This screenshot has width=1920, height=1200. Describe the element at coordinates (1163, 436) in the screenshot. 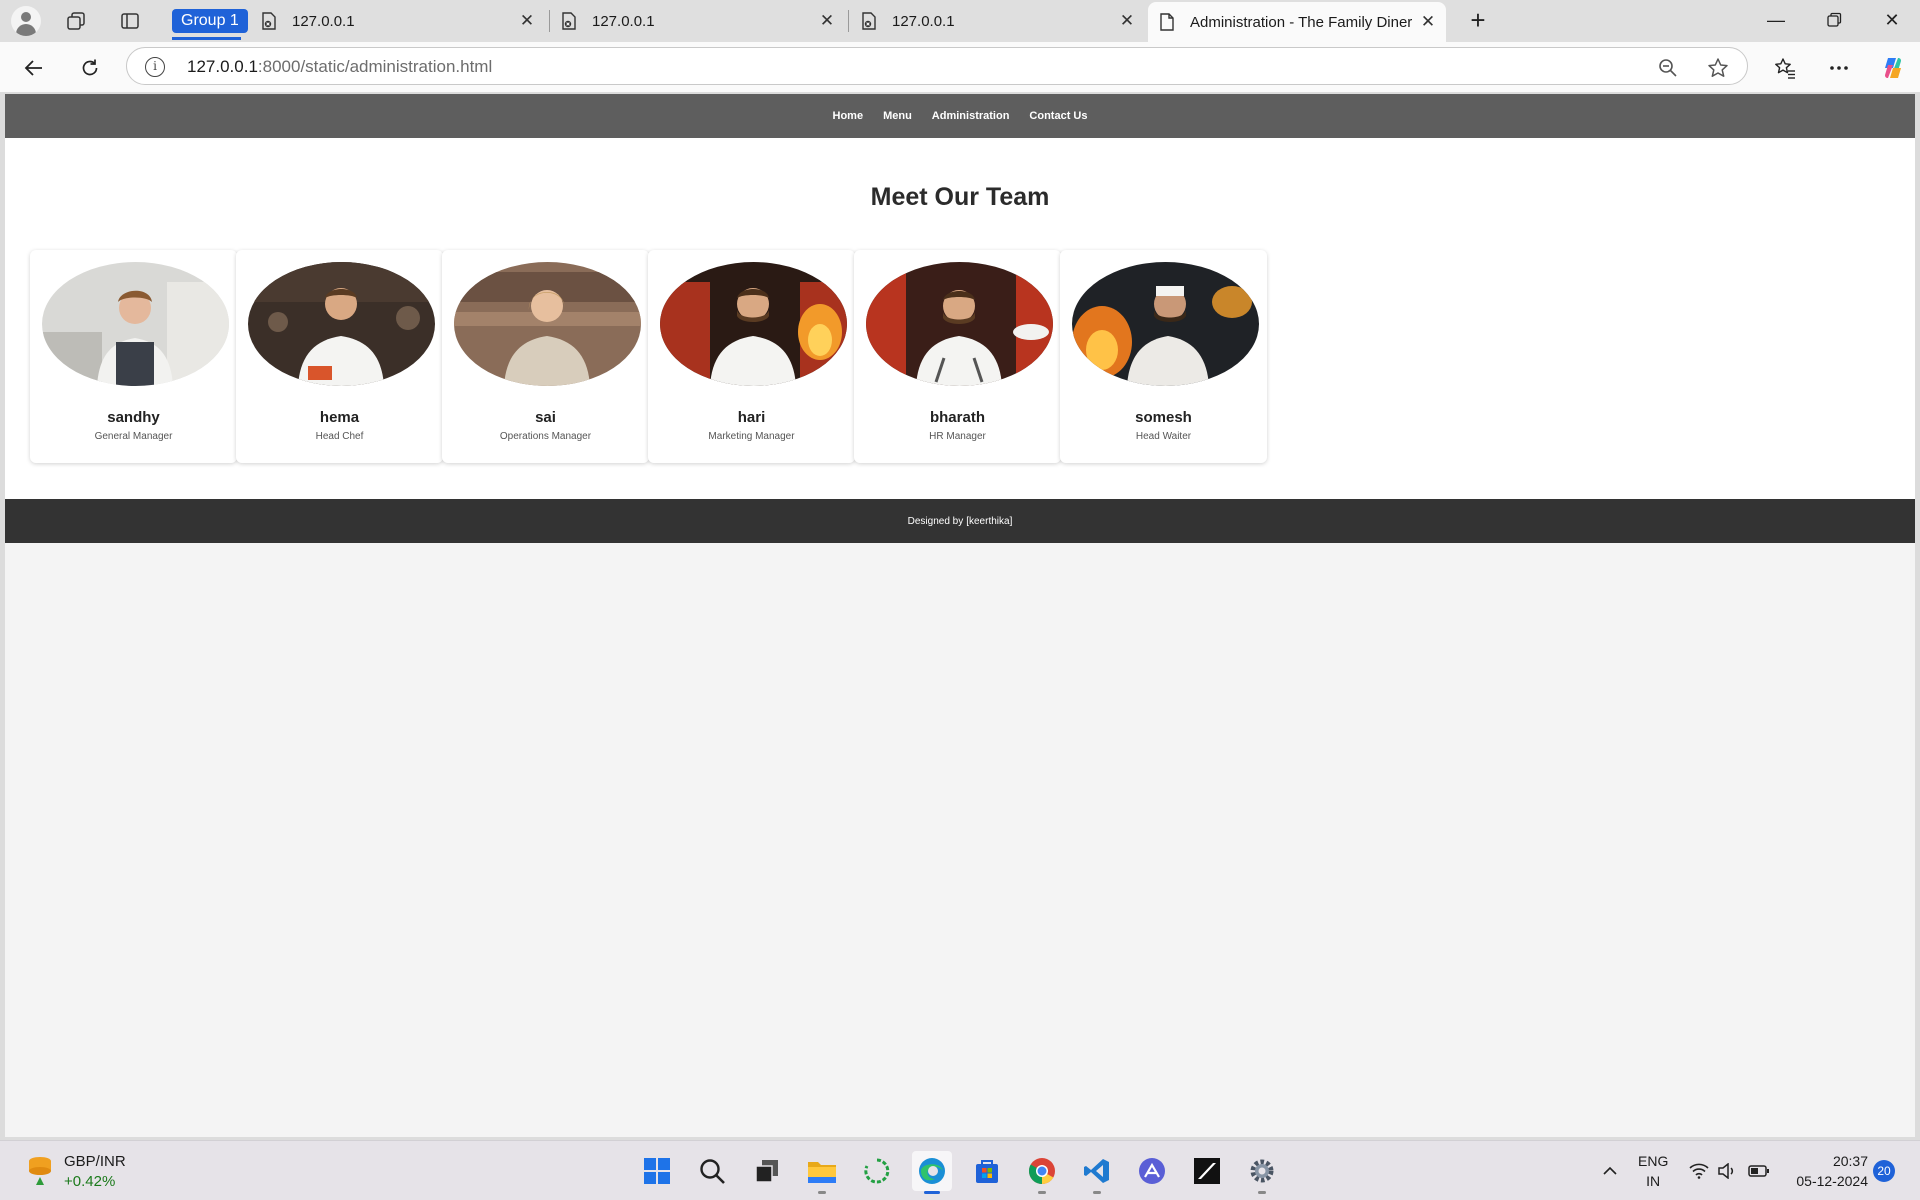

I see `team-member-role: Head Waiter` at that location.